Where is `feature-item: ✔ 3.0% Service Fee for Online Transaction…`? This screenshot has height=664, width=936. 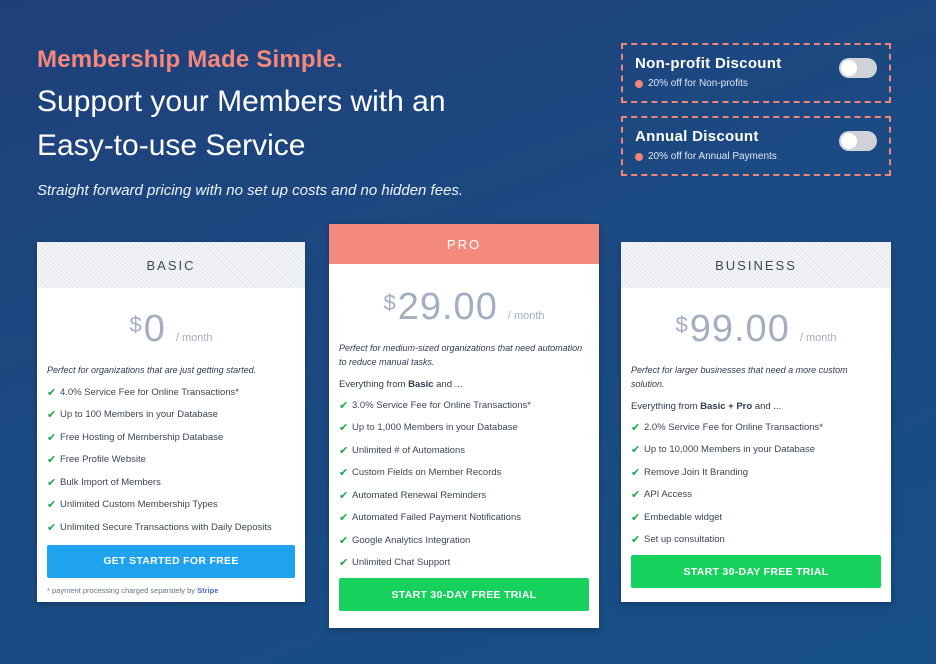 feature-item: ✔ 3.0% Service Fee for Online Transaction… is located at coordinates (464, 405).